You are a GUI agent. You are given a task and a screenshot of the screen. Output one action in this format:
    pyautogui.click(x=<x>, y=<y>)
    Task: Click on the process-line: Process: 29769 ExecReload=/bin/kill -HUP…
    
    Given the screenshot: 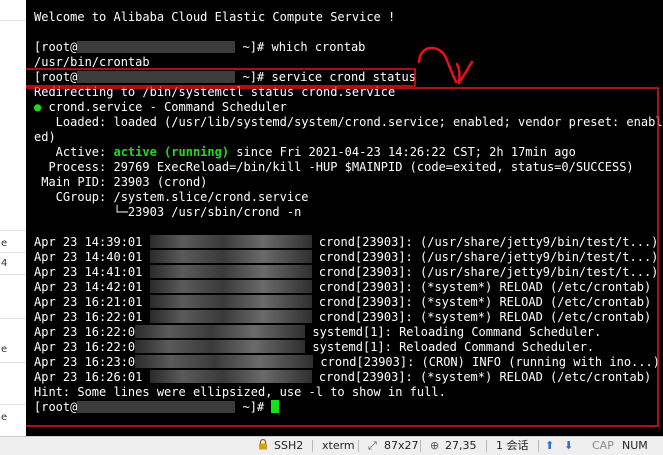 What is the action you would take?
    pyautogui.click(x=334, y=167)
    